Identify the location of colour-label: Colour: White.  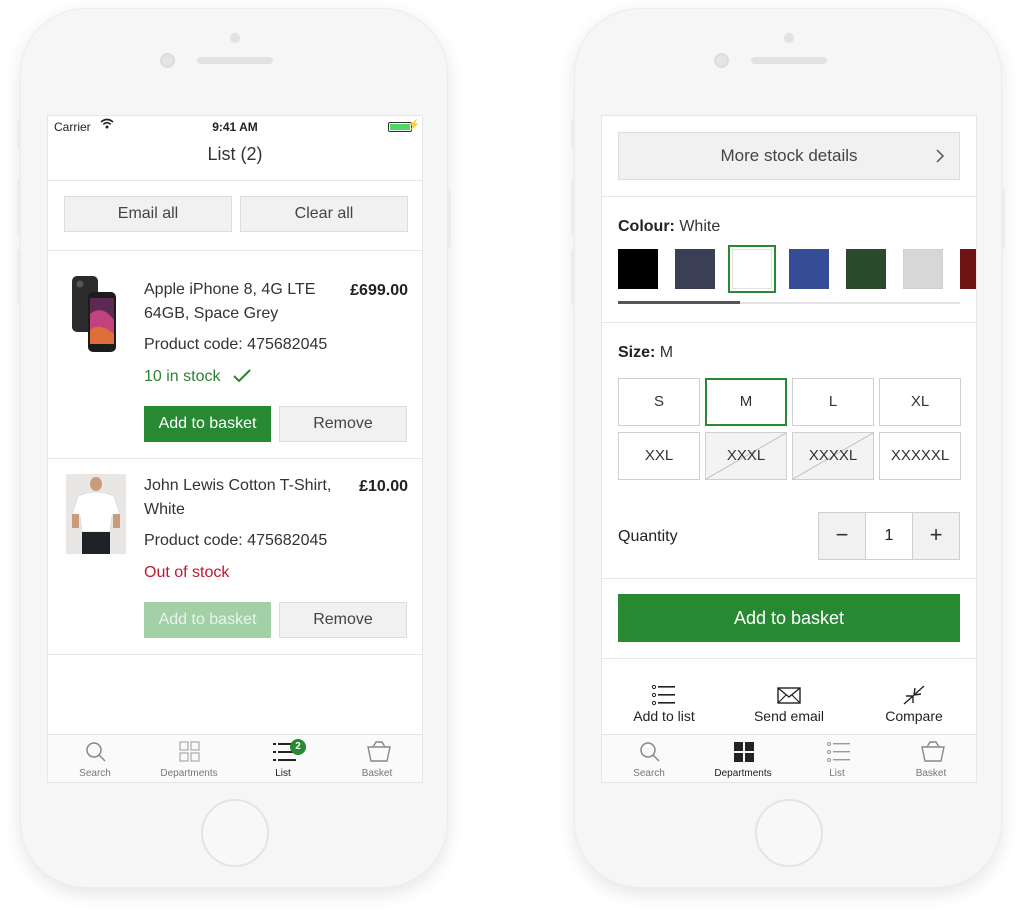
(669, 226).